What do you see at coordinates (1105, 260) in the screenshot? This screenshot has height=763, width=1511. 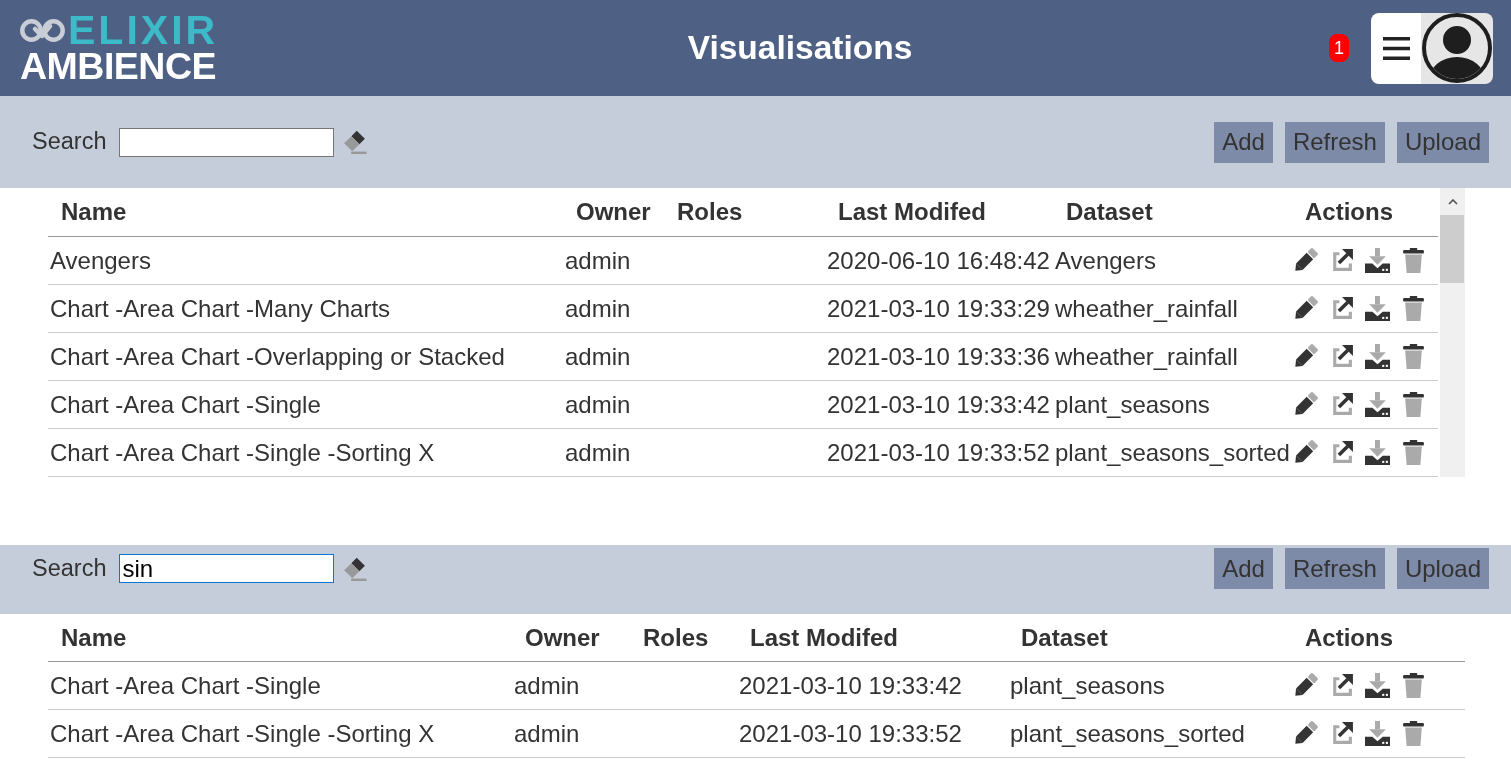 I see `dataset-name: Avengers` at bounding box center [1105, 260].